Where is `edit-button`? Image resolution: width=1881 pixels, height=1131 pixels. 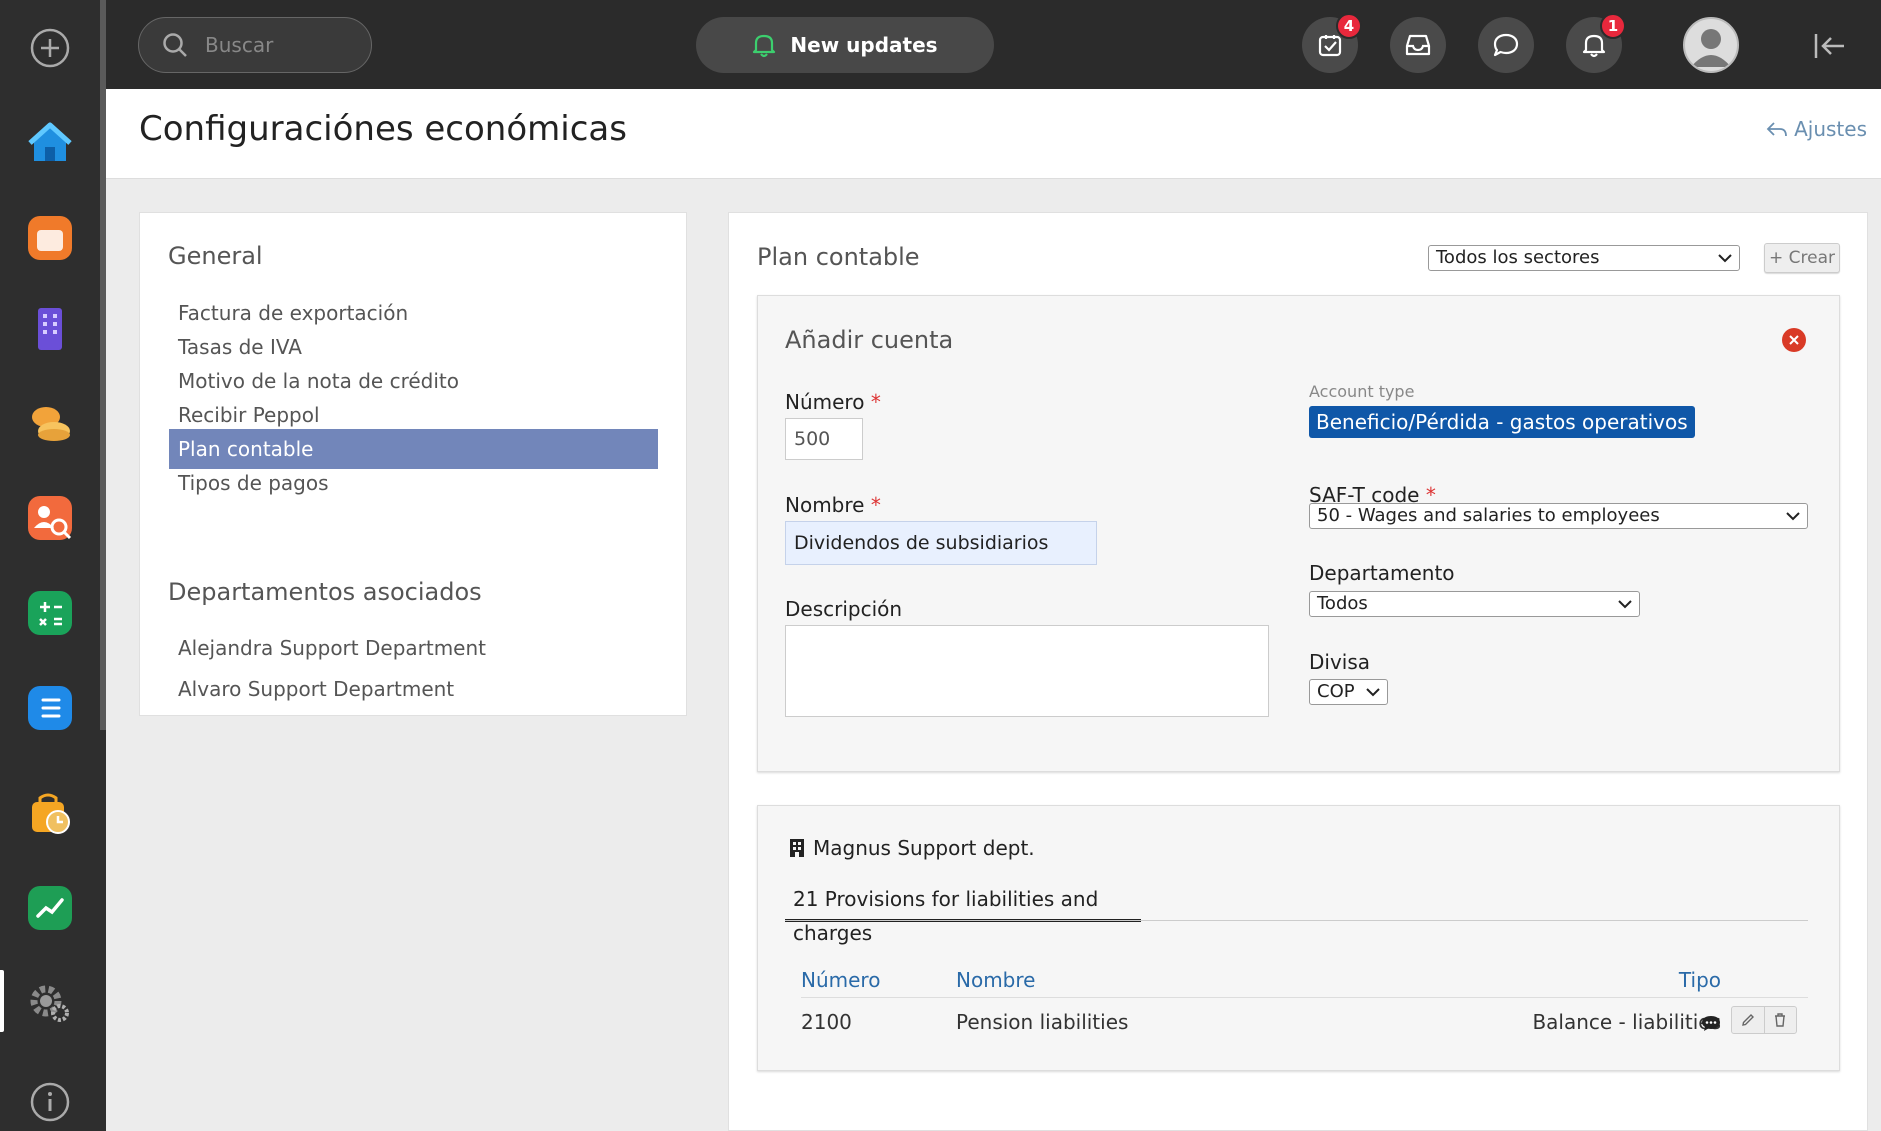
edit-button is located at coordinates (1748, 1020).